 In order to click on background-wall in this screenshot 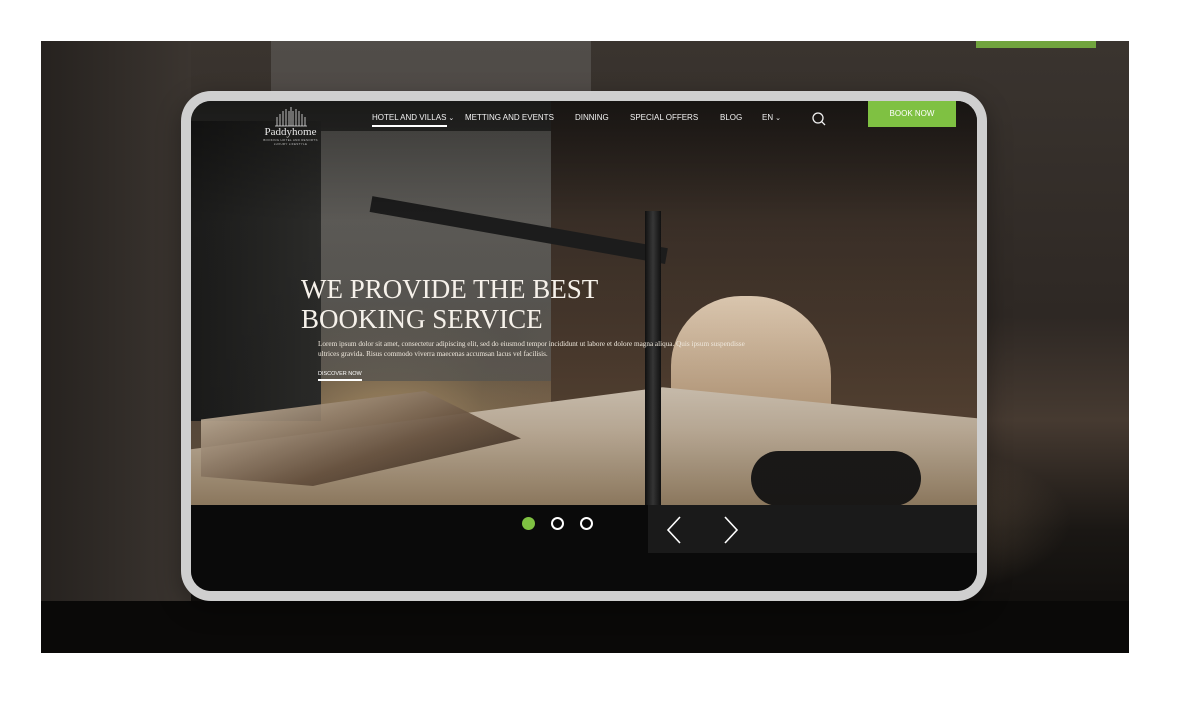, I will do `click(116, 347)`.